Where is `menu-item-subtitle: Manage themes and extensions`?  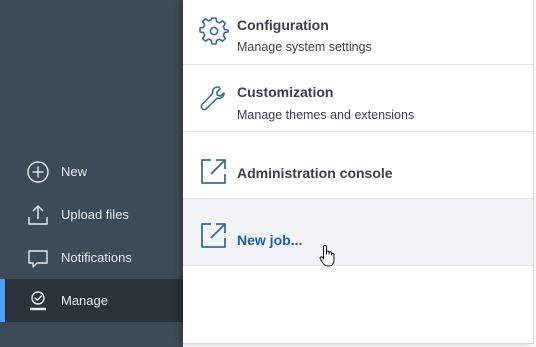
menu-item-subtitle: Manage themes and extensions is located at coordinates (326, 115).